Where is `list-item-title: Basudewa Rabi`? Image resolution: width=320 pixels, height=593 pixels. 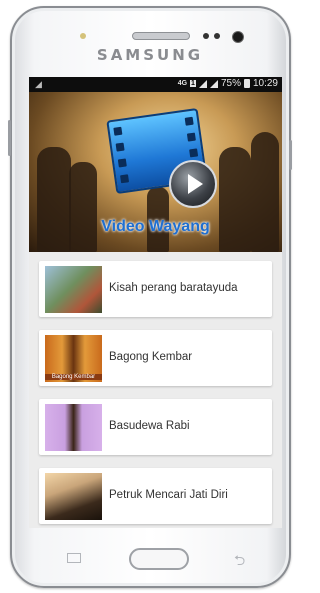 list-item-title: Basudewa Rabi is located at coordinates (149, 426).